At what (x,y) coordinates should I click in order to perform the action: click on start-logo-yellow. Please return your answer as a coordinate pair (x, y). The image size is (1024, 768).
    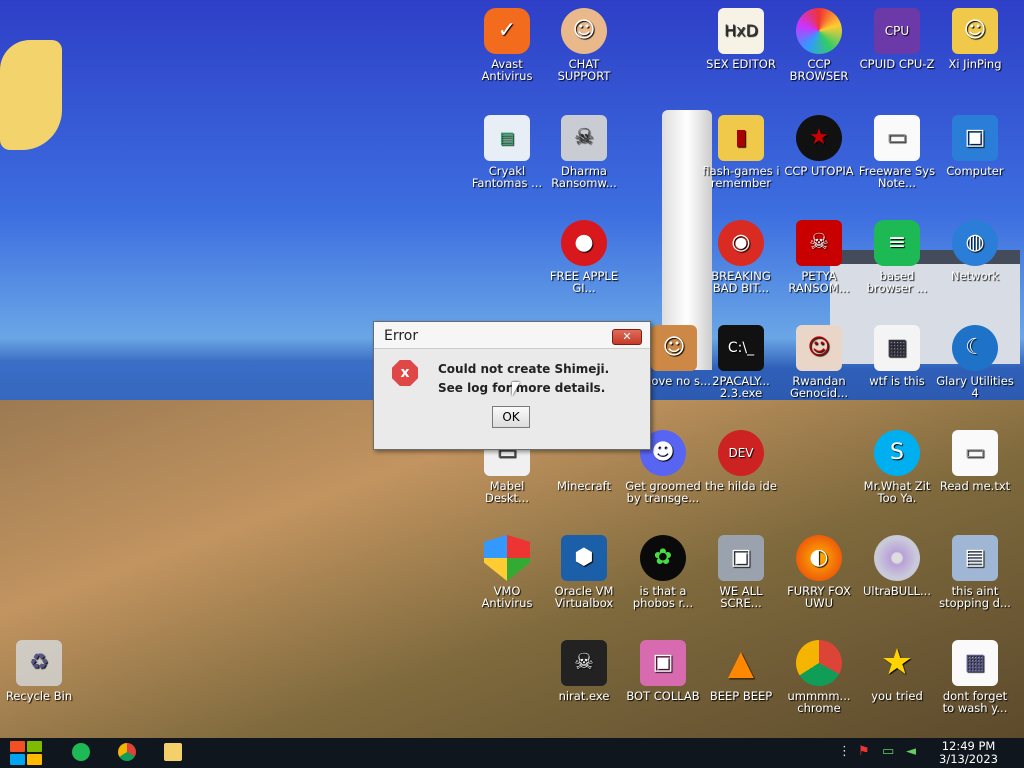
    Looking at the image, I should click on (34, 759).